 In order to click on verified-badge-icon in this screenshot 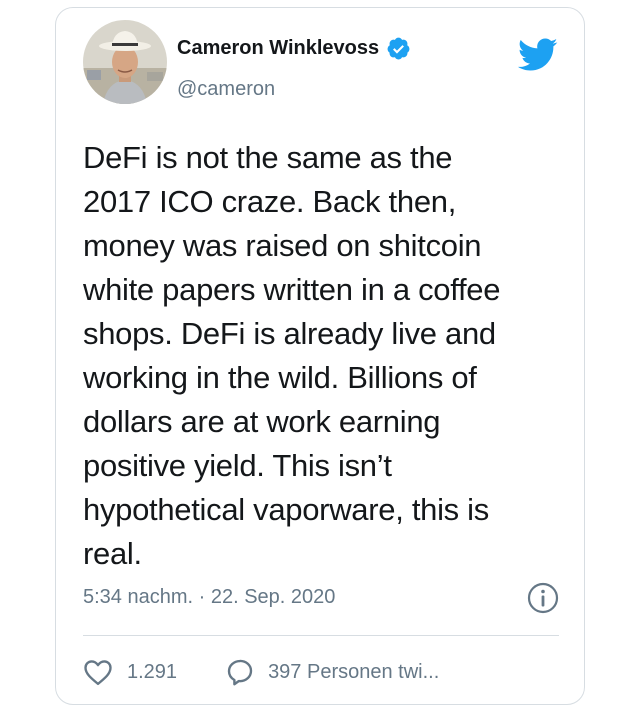, I will do `click(398, 48)`.